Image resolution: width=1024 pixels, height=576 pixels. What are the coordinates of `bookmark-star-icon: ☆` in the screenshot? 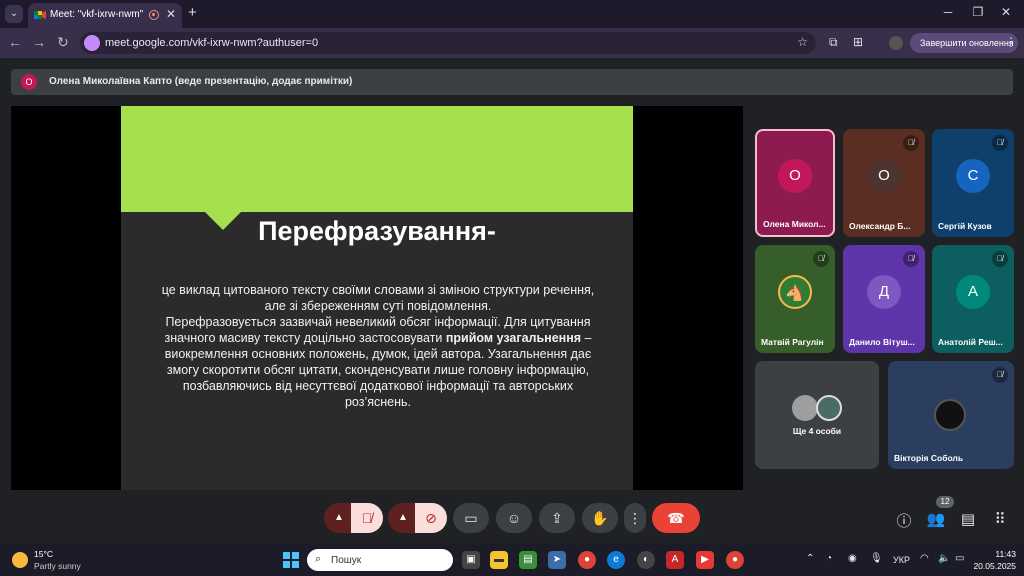 It's located at (802, 42).